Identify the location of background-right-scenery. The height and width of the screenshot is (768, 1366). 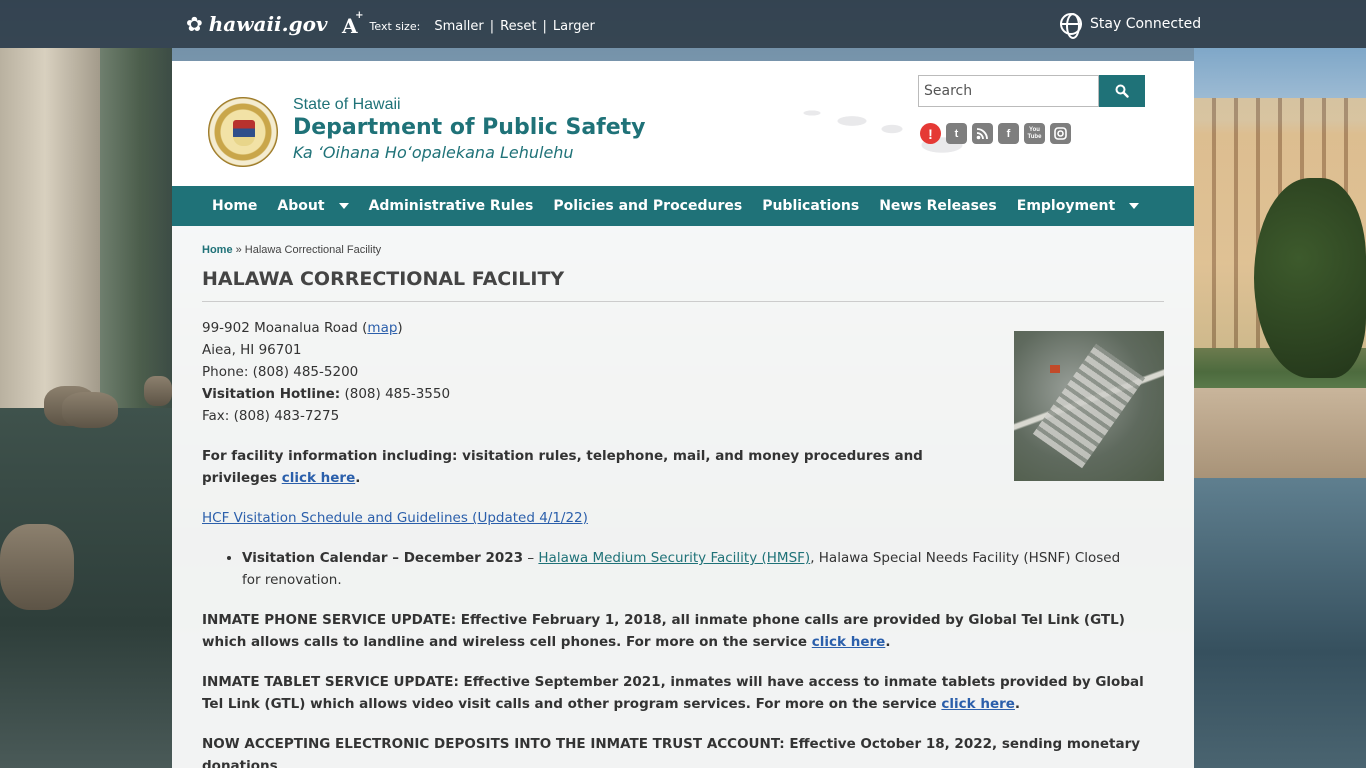
(1280, 408).